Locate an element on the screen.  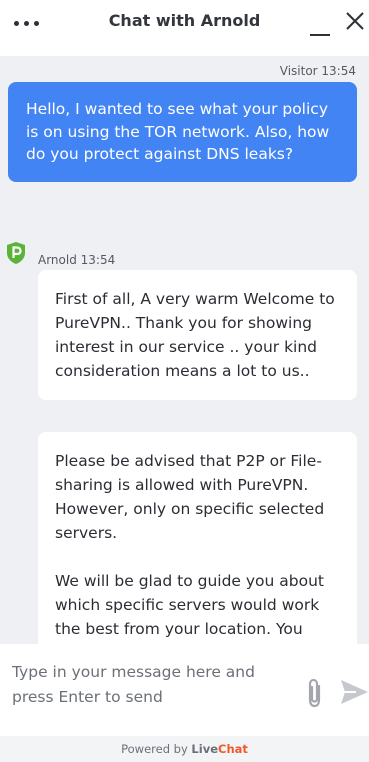
chat-header: Chat with Arnold is located at coordinates (184, 28).